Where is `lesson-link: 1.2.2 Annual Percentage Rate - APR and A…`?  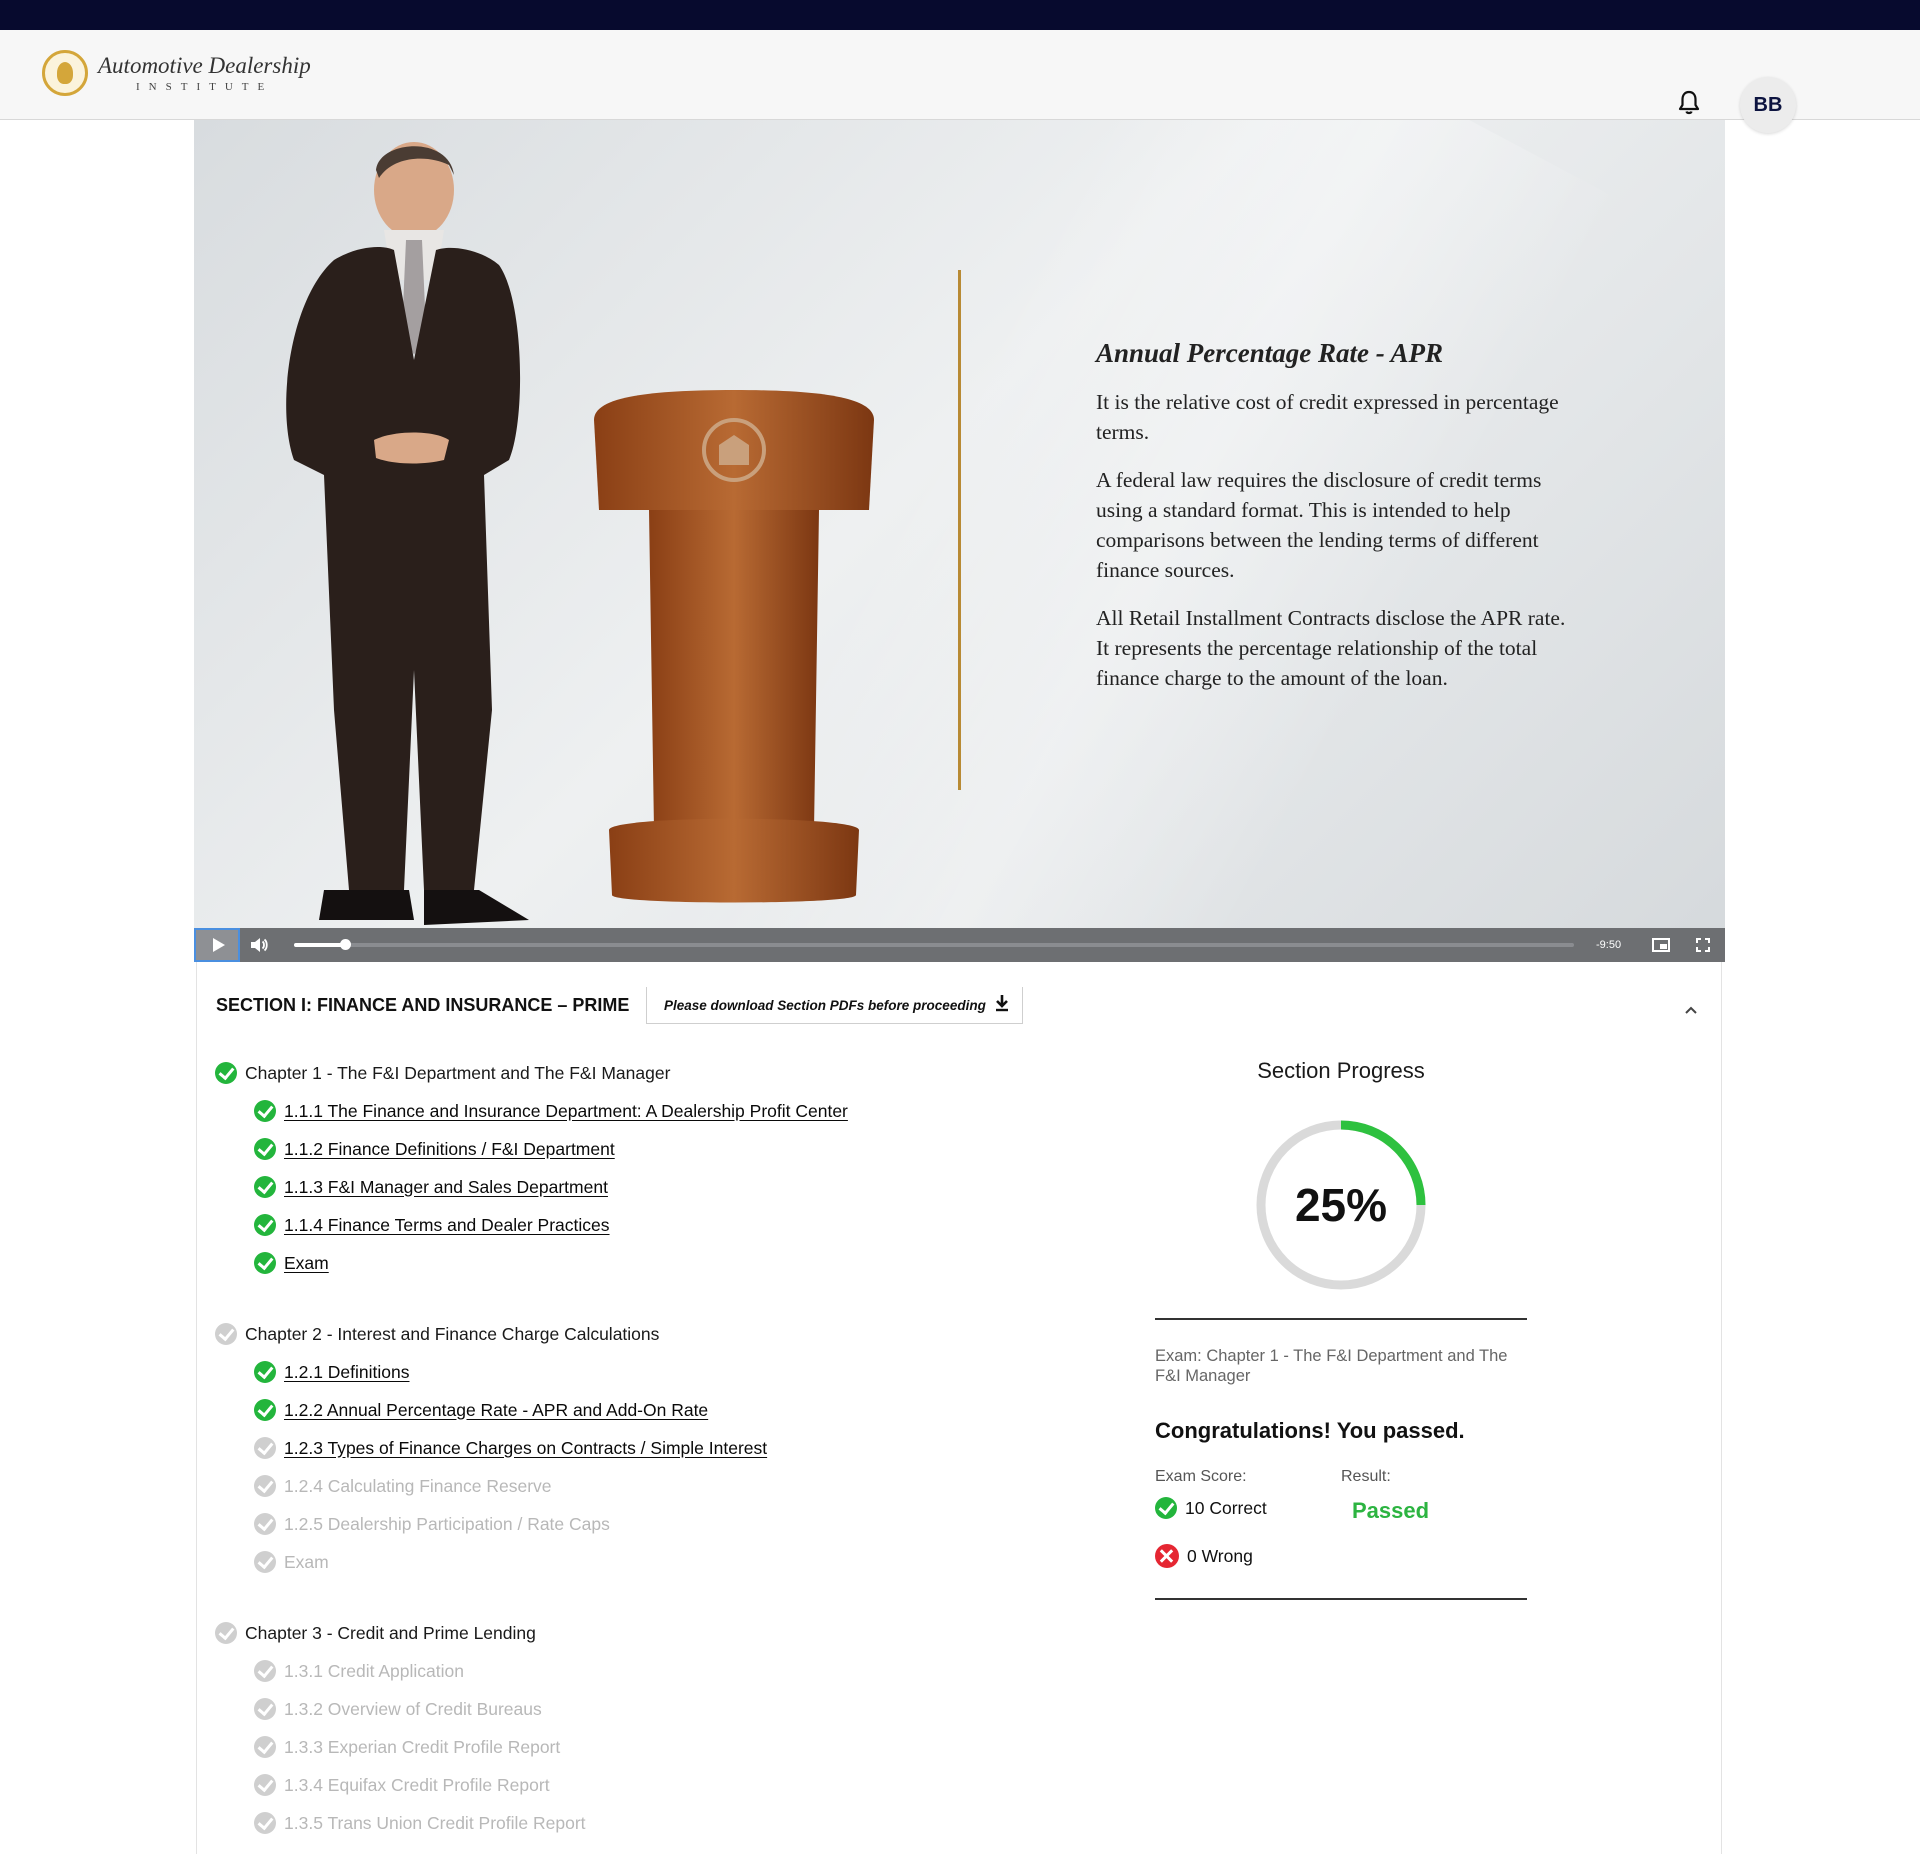
lesson-link: 1.2.2 Annual Percentage Rate - APR and A… is located at coordinates (496, 1410).